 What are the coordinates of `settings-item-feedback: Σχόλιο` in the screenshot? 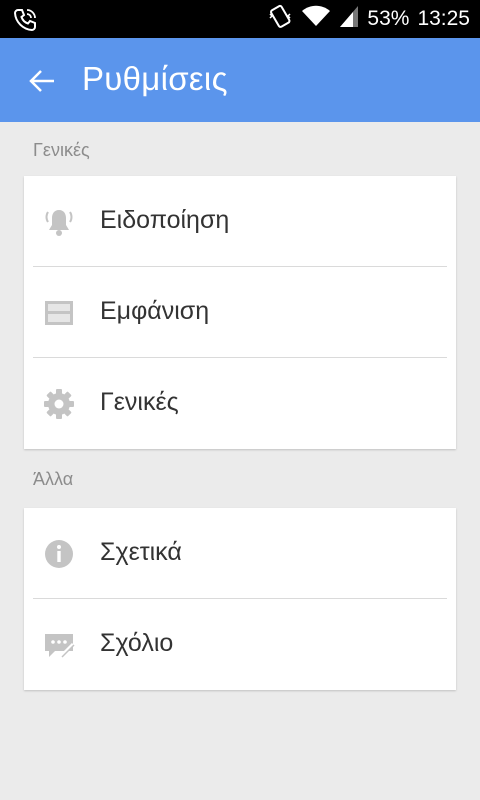 It's located at (240, 644).